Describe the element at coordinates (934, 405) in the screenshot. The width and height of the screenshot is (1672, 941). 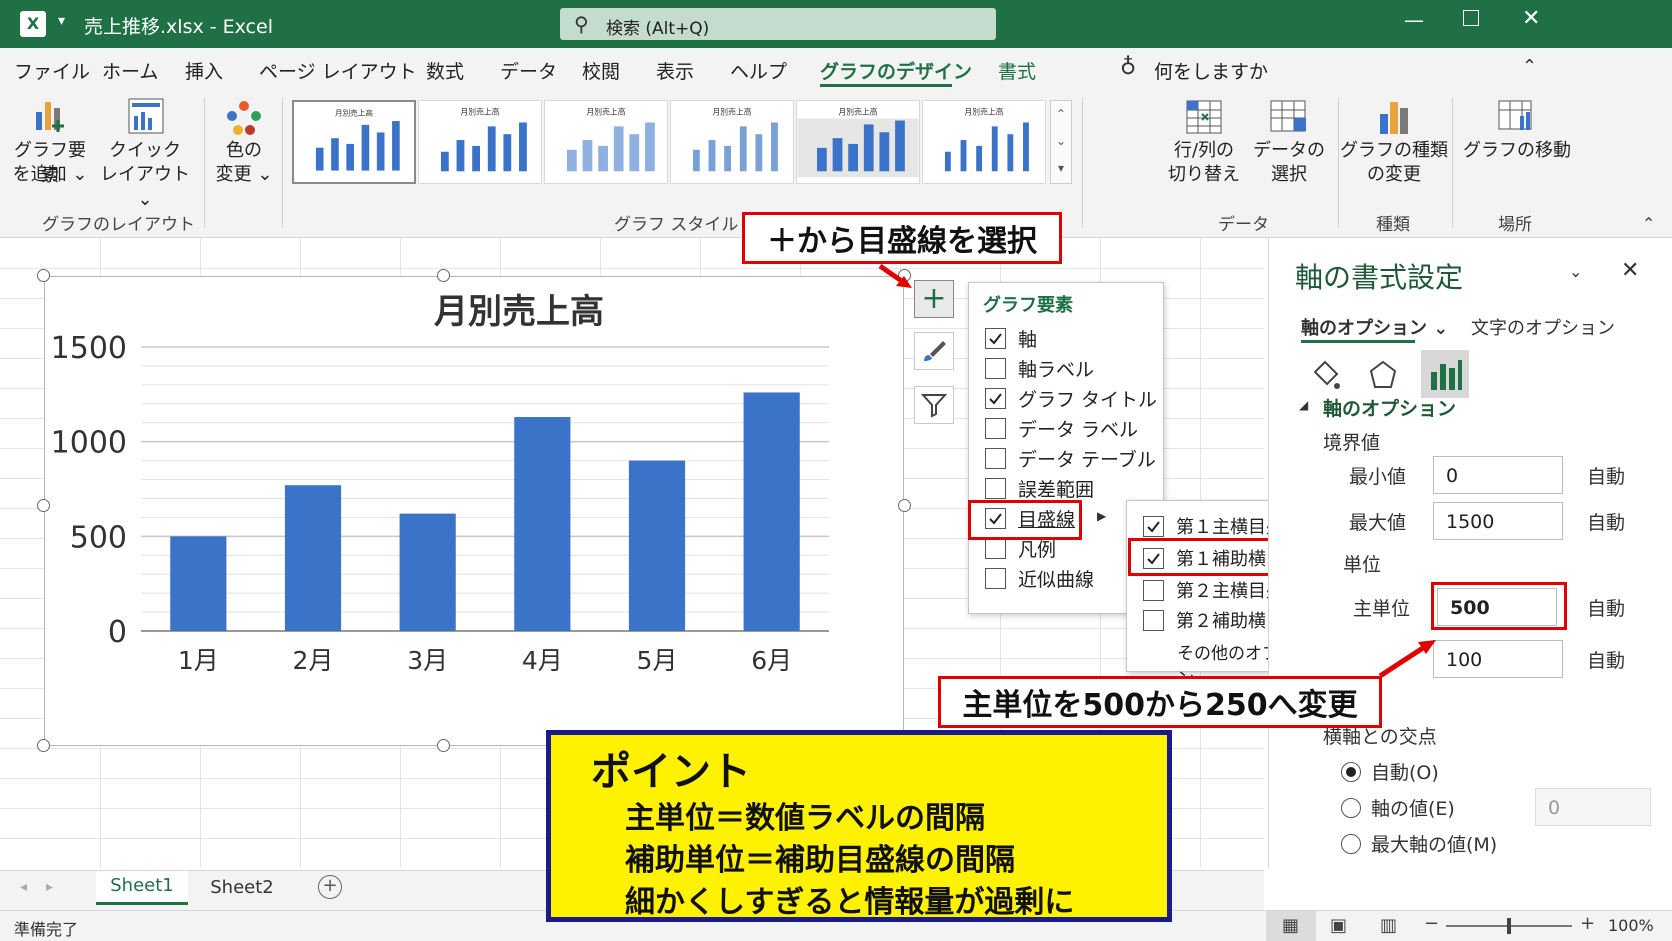
I see `chart-filters-button` at that location.